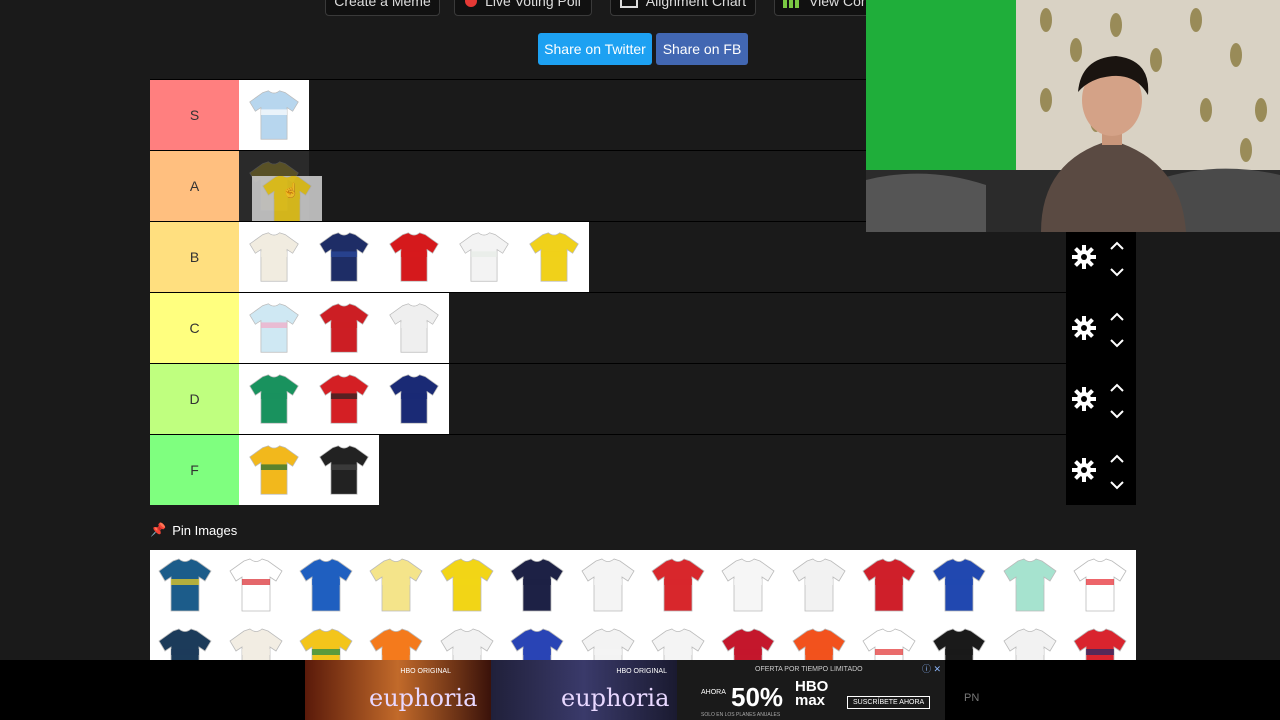 The image size is (1280, 720). I want to click on ad-close-icon: ⓘ ✕, so click(931, 668).